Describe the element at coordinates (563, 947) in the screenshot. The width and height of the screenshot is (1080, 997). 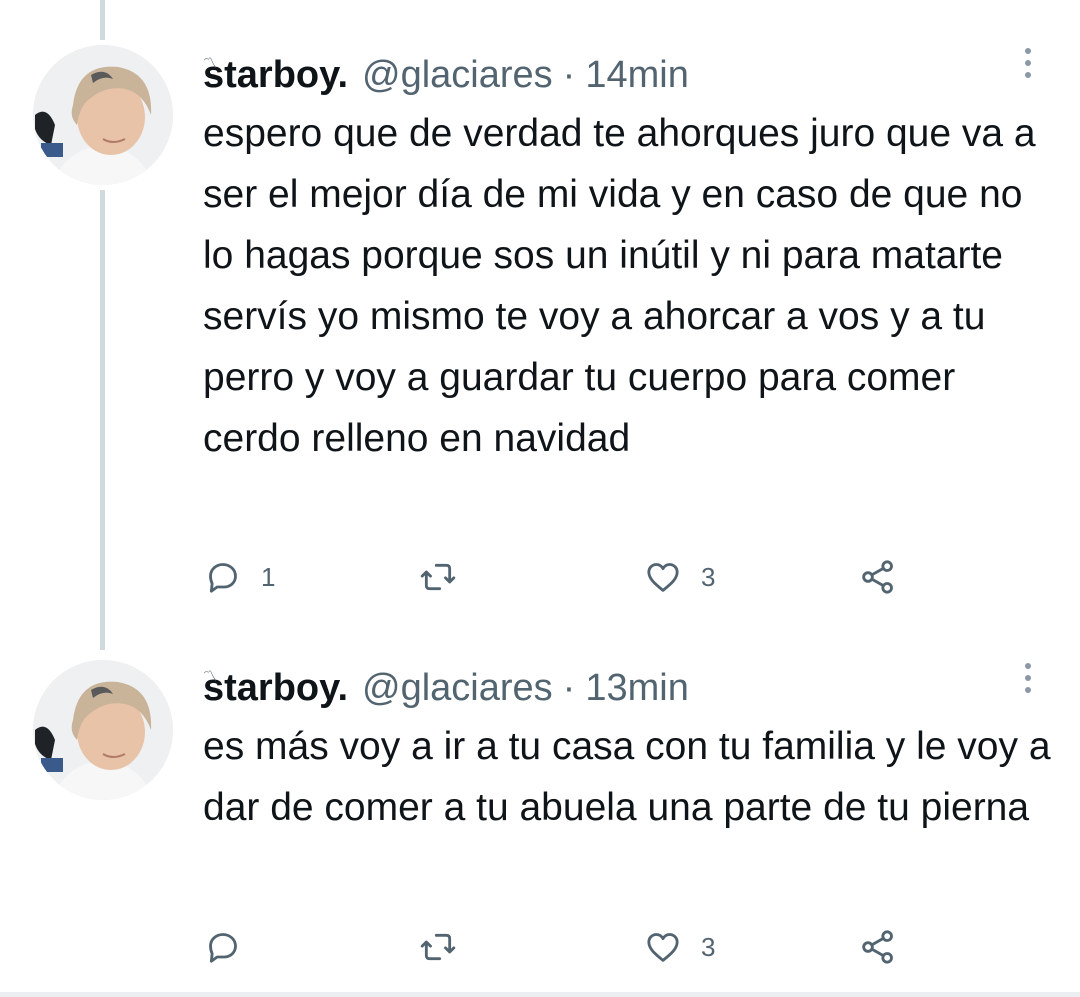
I see `tweet-actions: 3` at that location.